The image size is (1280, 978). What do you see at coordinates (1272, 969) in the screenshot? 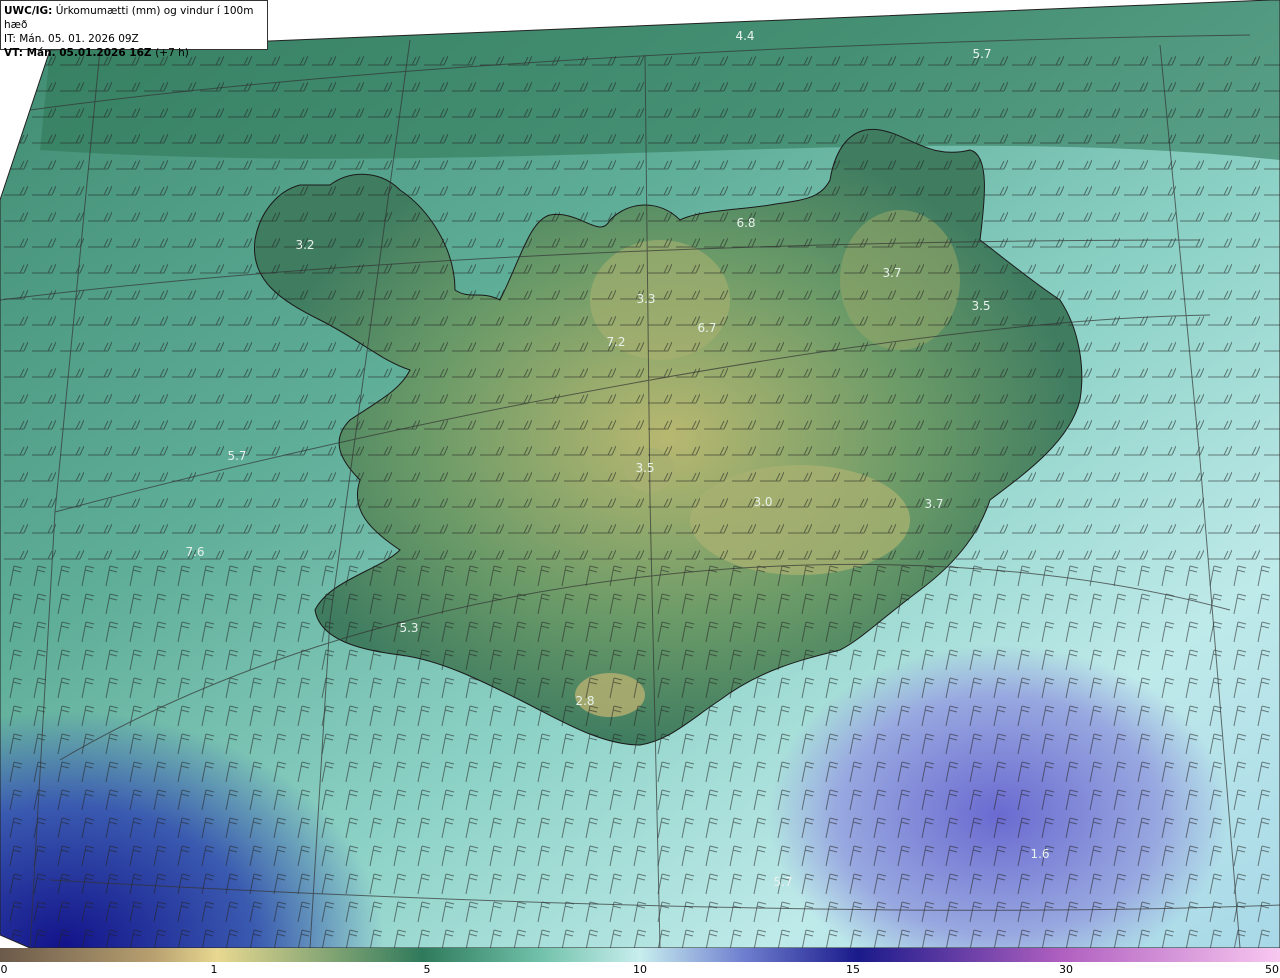
I see `colorbar-tick-label: 50` at bounding box center [1272, 969].